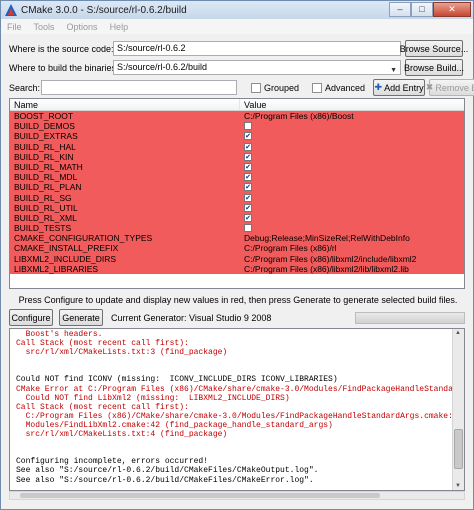 The image size is (474, 510). Describe the element at coordinates (44, 27) in the screenshot. I see `menu-tools: Tools` at that location.